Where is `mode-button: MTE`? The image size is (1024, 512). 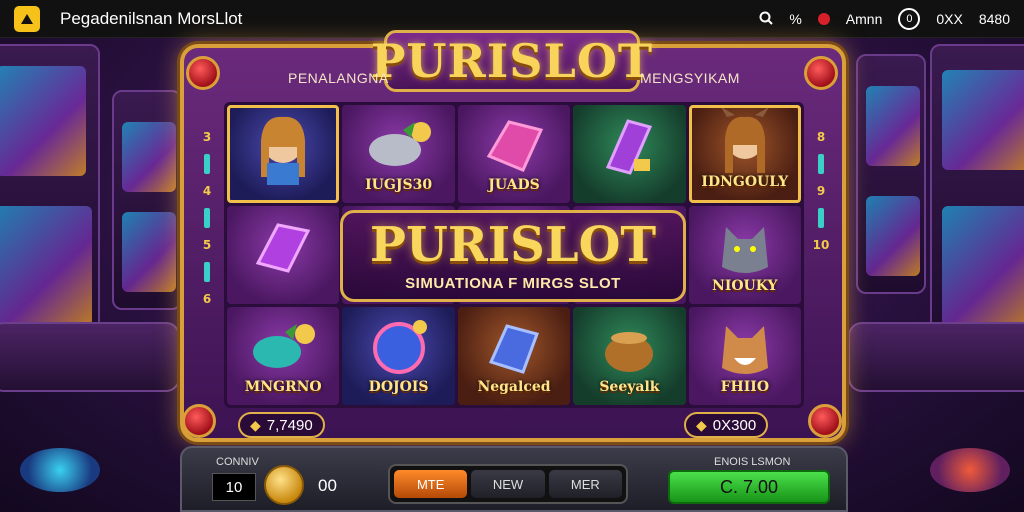
mode-button: MTE is located at coordinates (431, 484).